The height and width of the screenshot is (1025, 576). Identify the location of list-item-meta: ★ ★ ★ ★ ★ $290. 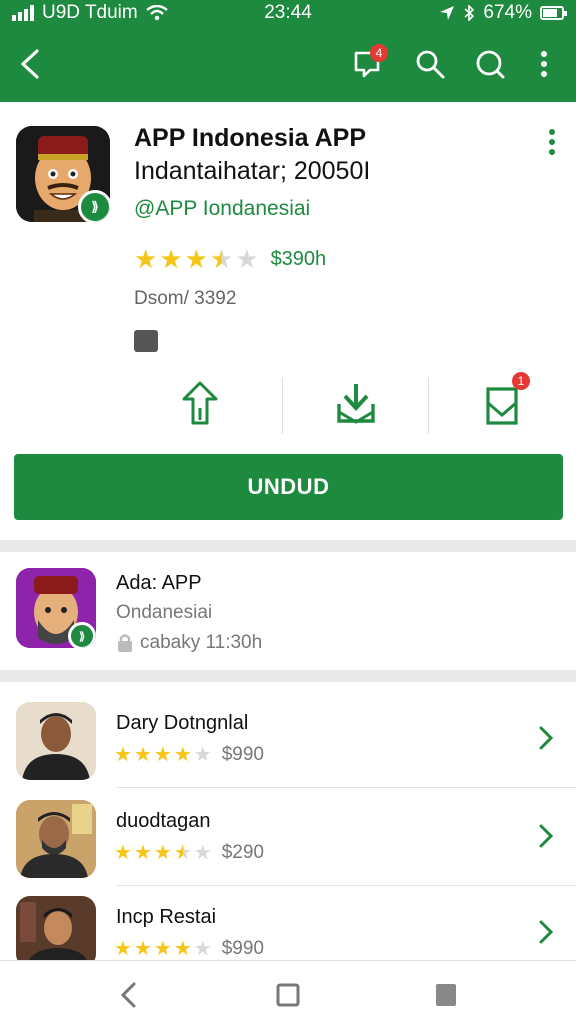
(189, 853).